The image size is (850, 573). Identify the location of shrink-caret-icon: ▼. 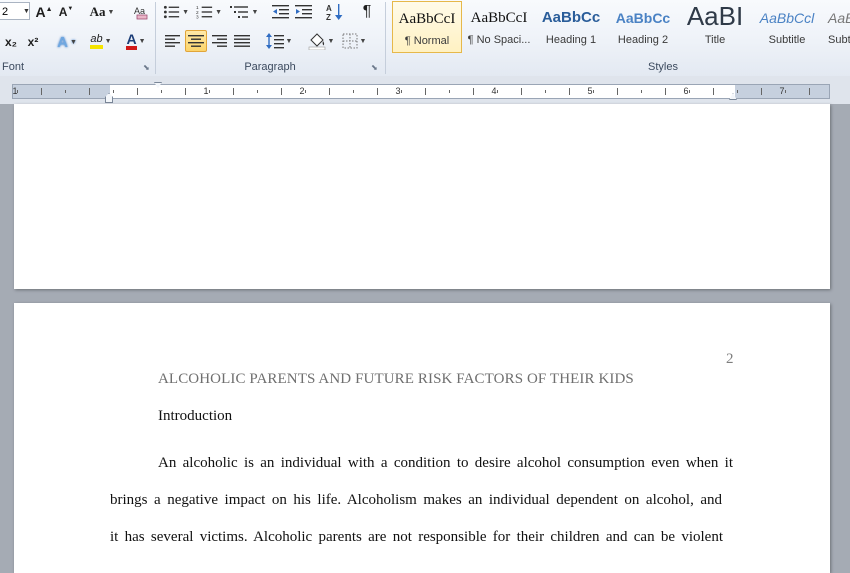
(70, 9).